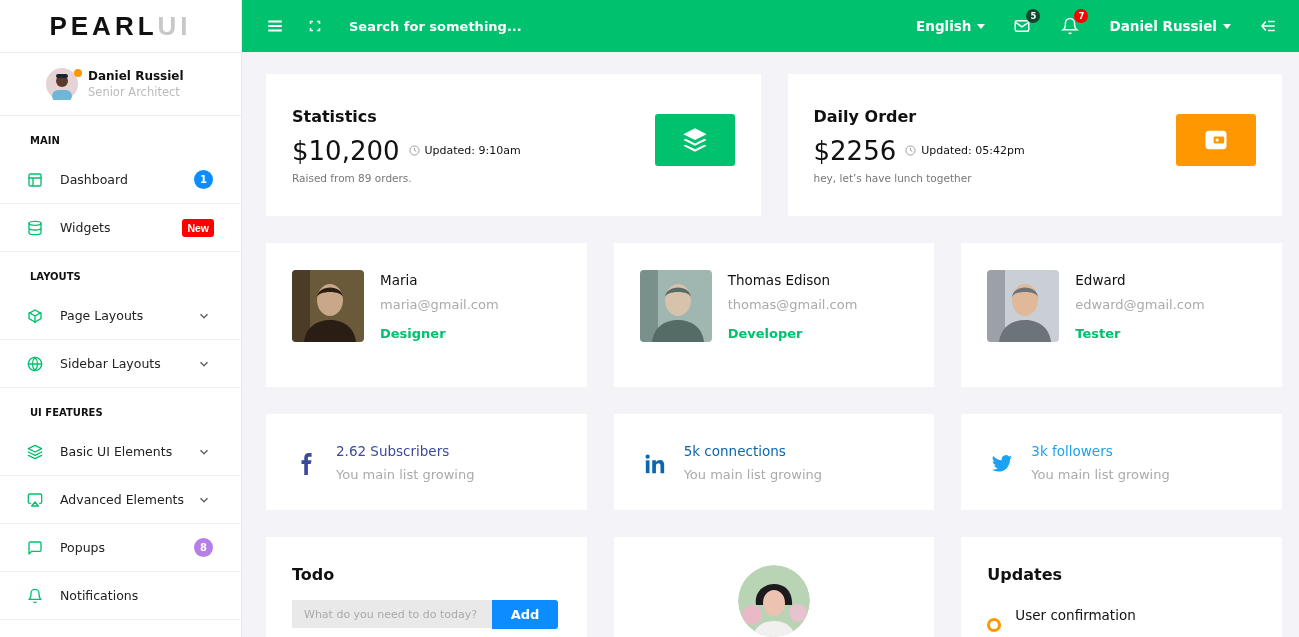 The width and height of the screenshot is (1299, 637). I want to click on monitor-icon, so click(35, 499).